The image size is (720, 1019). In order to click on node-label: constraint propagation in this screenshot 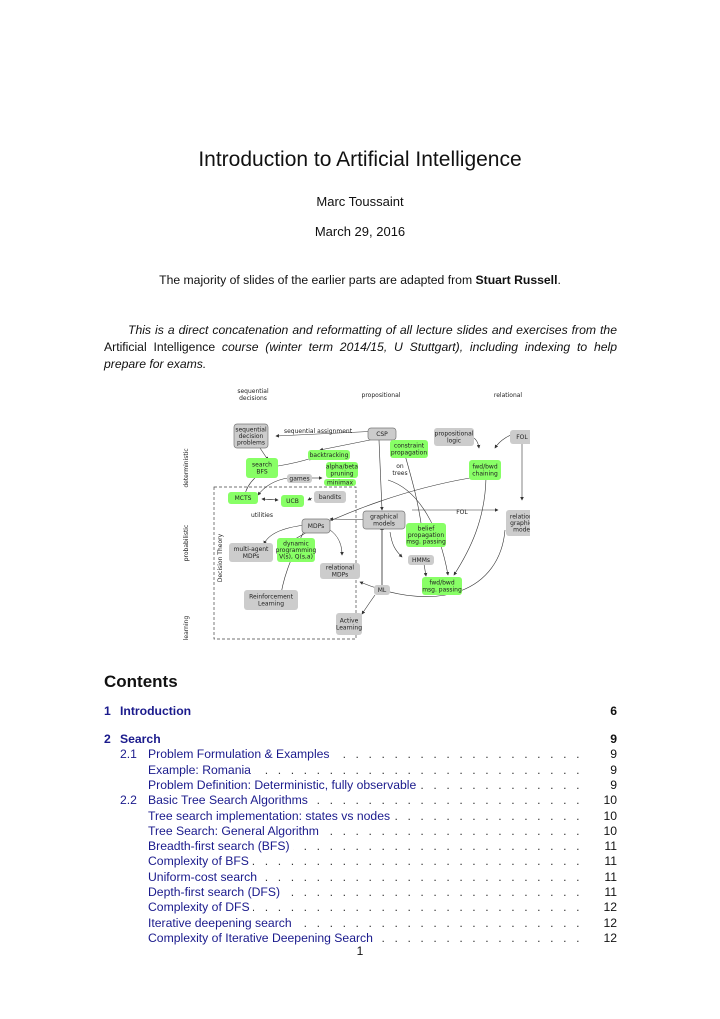, I will do `click(409, 450)`.